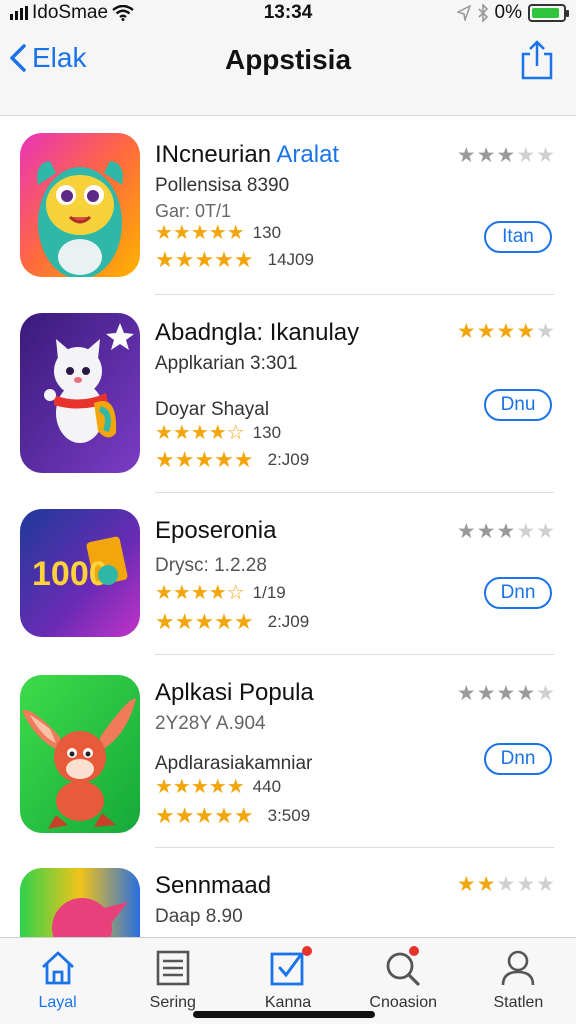 This screenshot has height=1024, width=576. I want to click on carrier-name: IdoSmae, so click(70, 12).